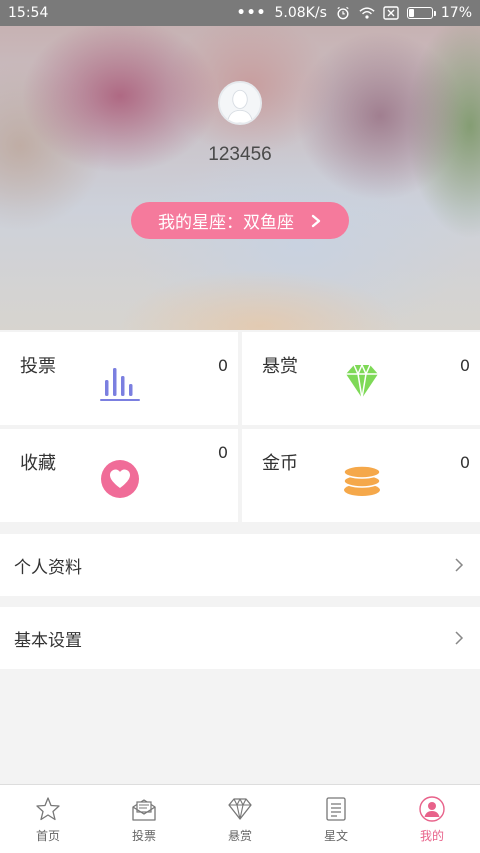  I want to click on battery-icon, so click(421, 13).